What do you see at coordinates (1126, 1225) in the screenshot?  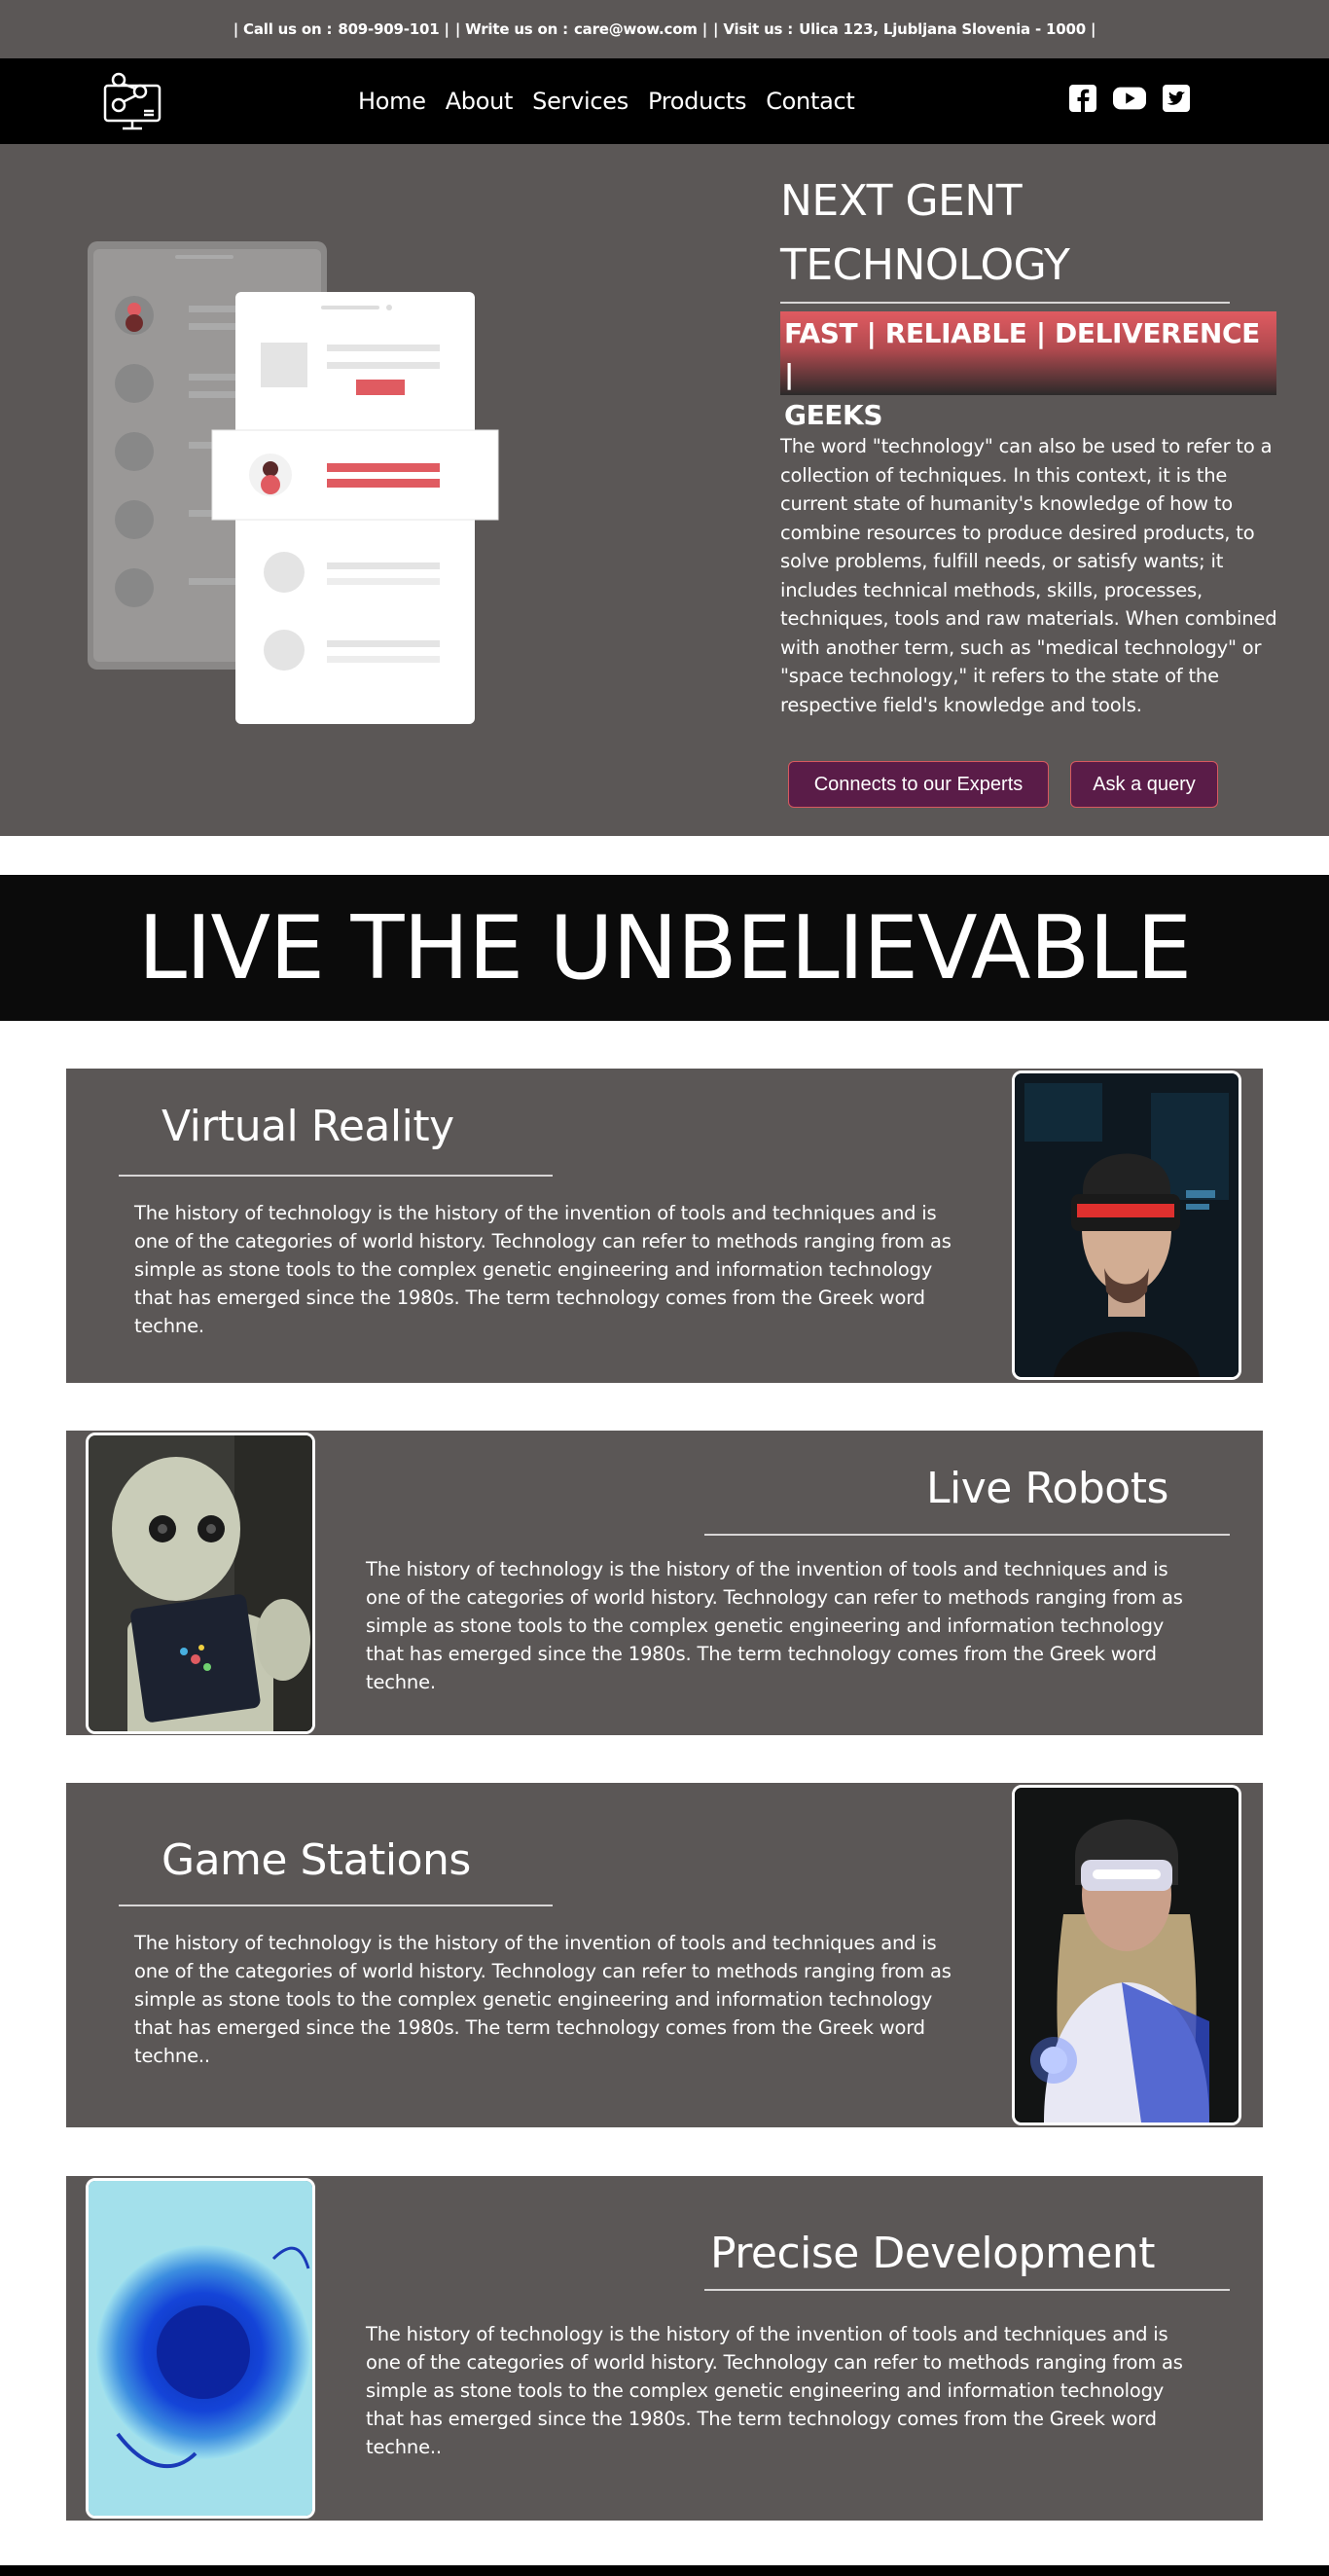 I see `vr-headset-photo` at bounding box center [1126, 1225].